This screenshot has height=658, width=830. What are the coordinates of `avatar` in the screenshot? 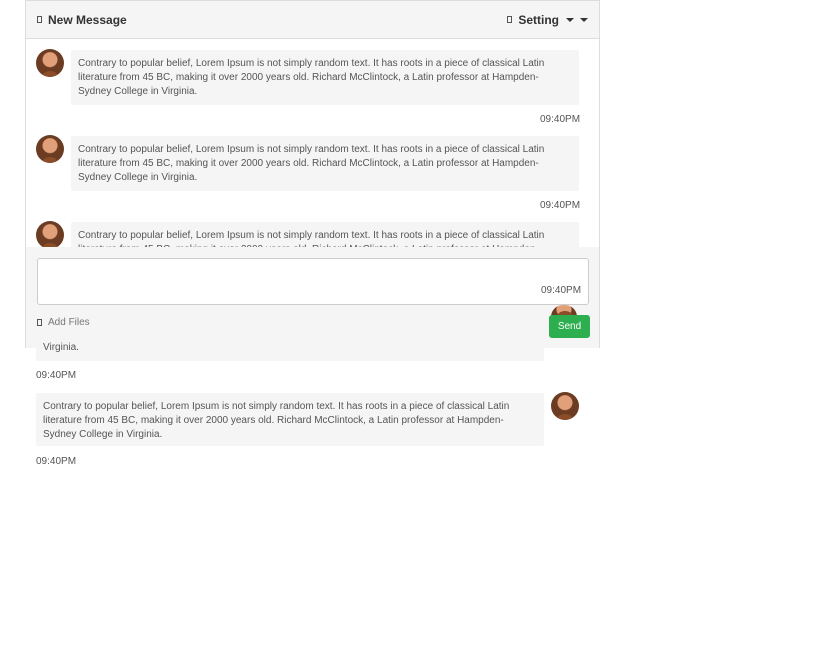 It's located at (565, 406).